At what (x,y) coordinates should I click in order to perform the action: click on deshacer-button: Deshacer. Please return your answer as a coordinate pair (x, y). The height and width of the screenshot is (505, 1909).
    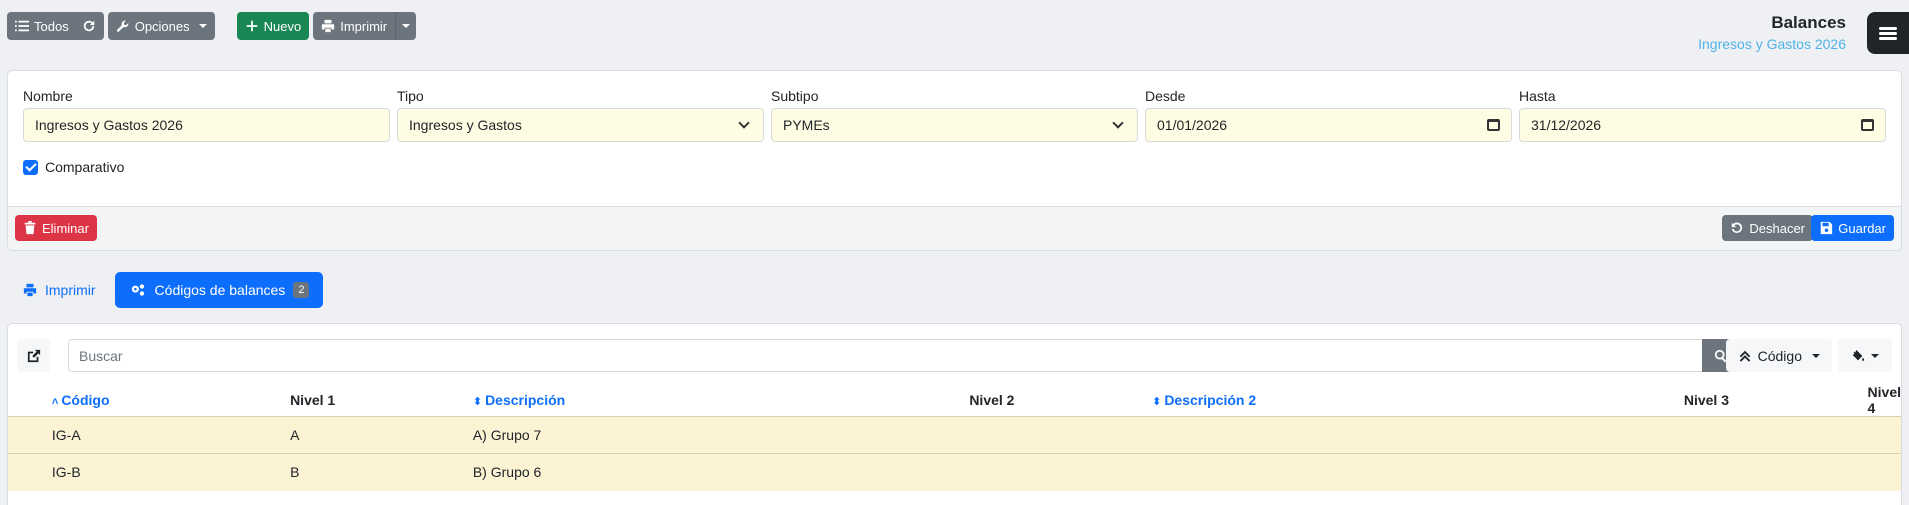
    Looking at the image, I should click on (1767, 228).